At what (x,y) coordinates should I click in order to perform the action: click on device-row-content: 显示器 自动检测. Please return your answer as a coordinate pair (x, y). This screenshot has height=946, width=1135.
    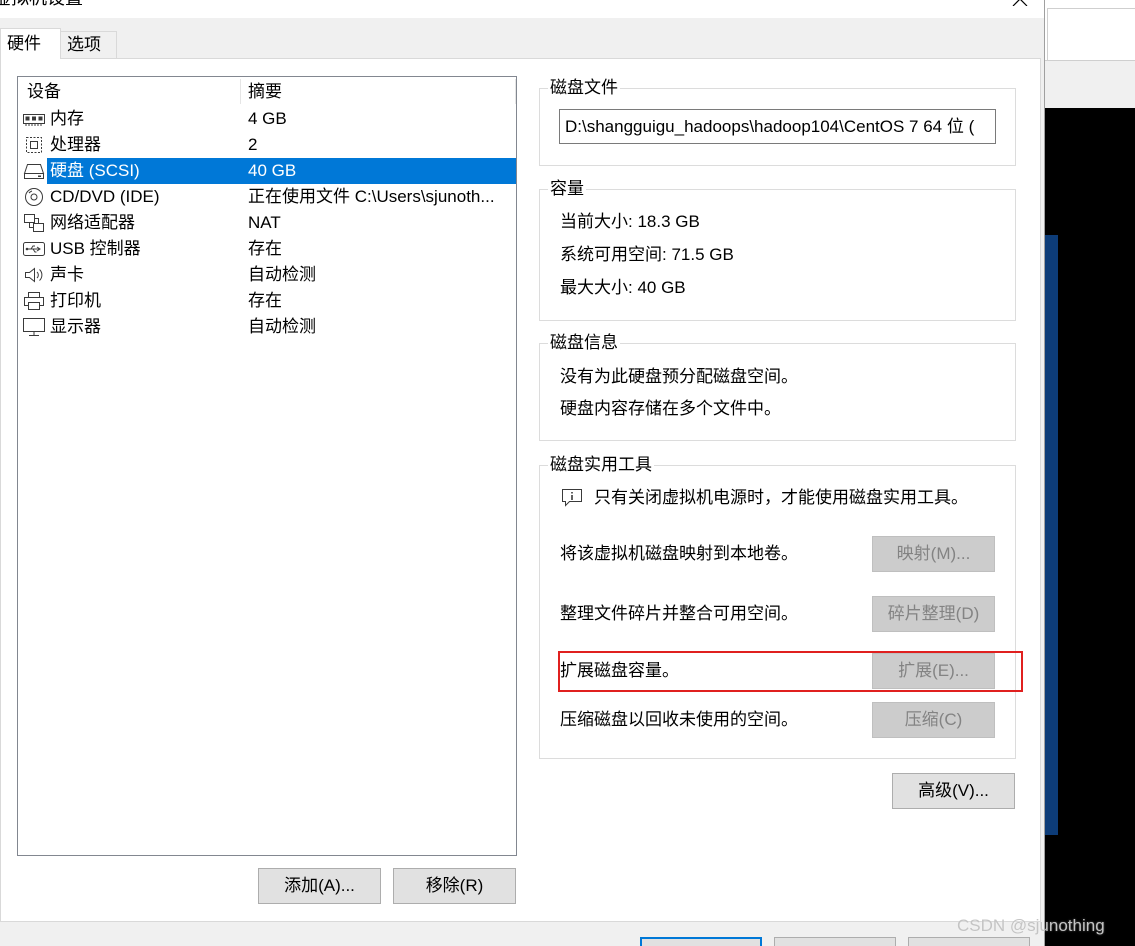
    Looking at the image, I should click on (281, 327).